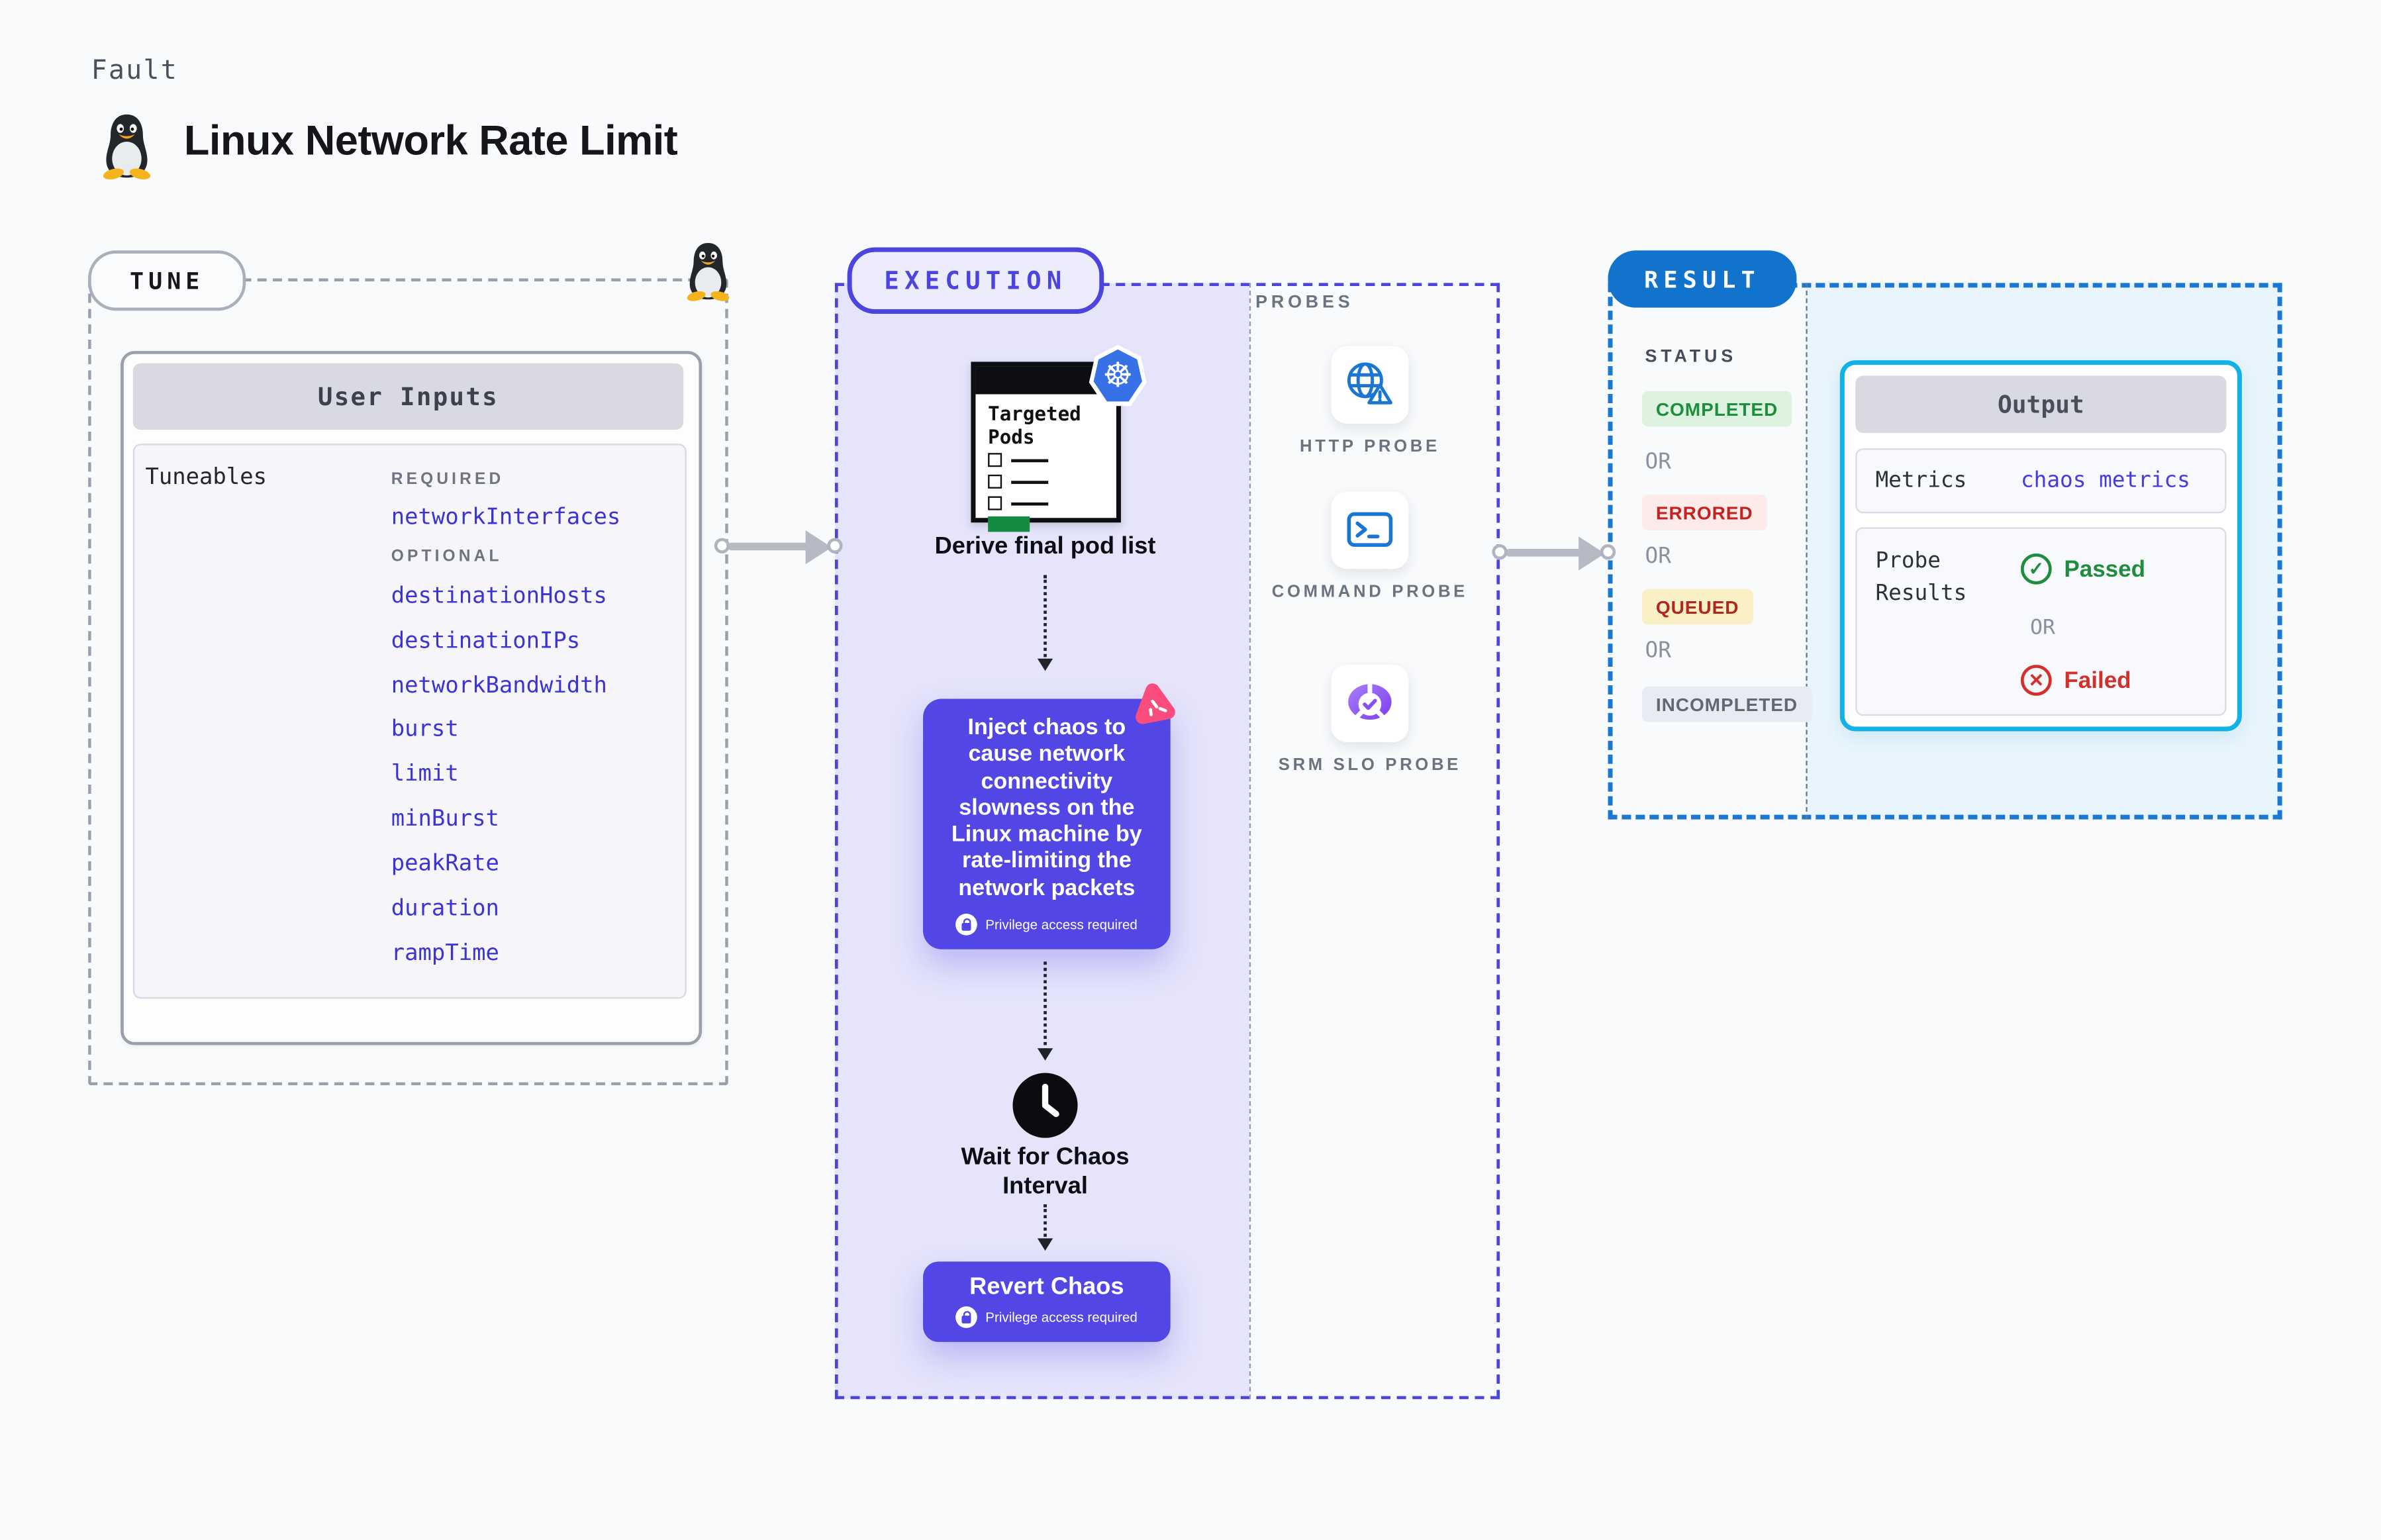 This screenshot has height=1540, width=2381. What do you see at coordinates (2076, 680) in the screenshot?
I see `failed-result: ✕ Failed` at bounding box center [2076, 680].